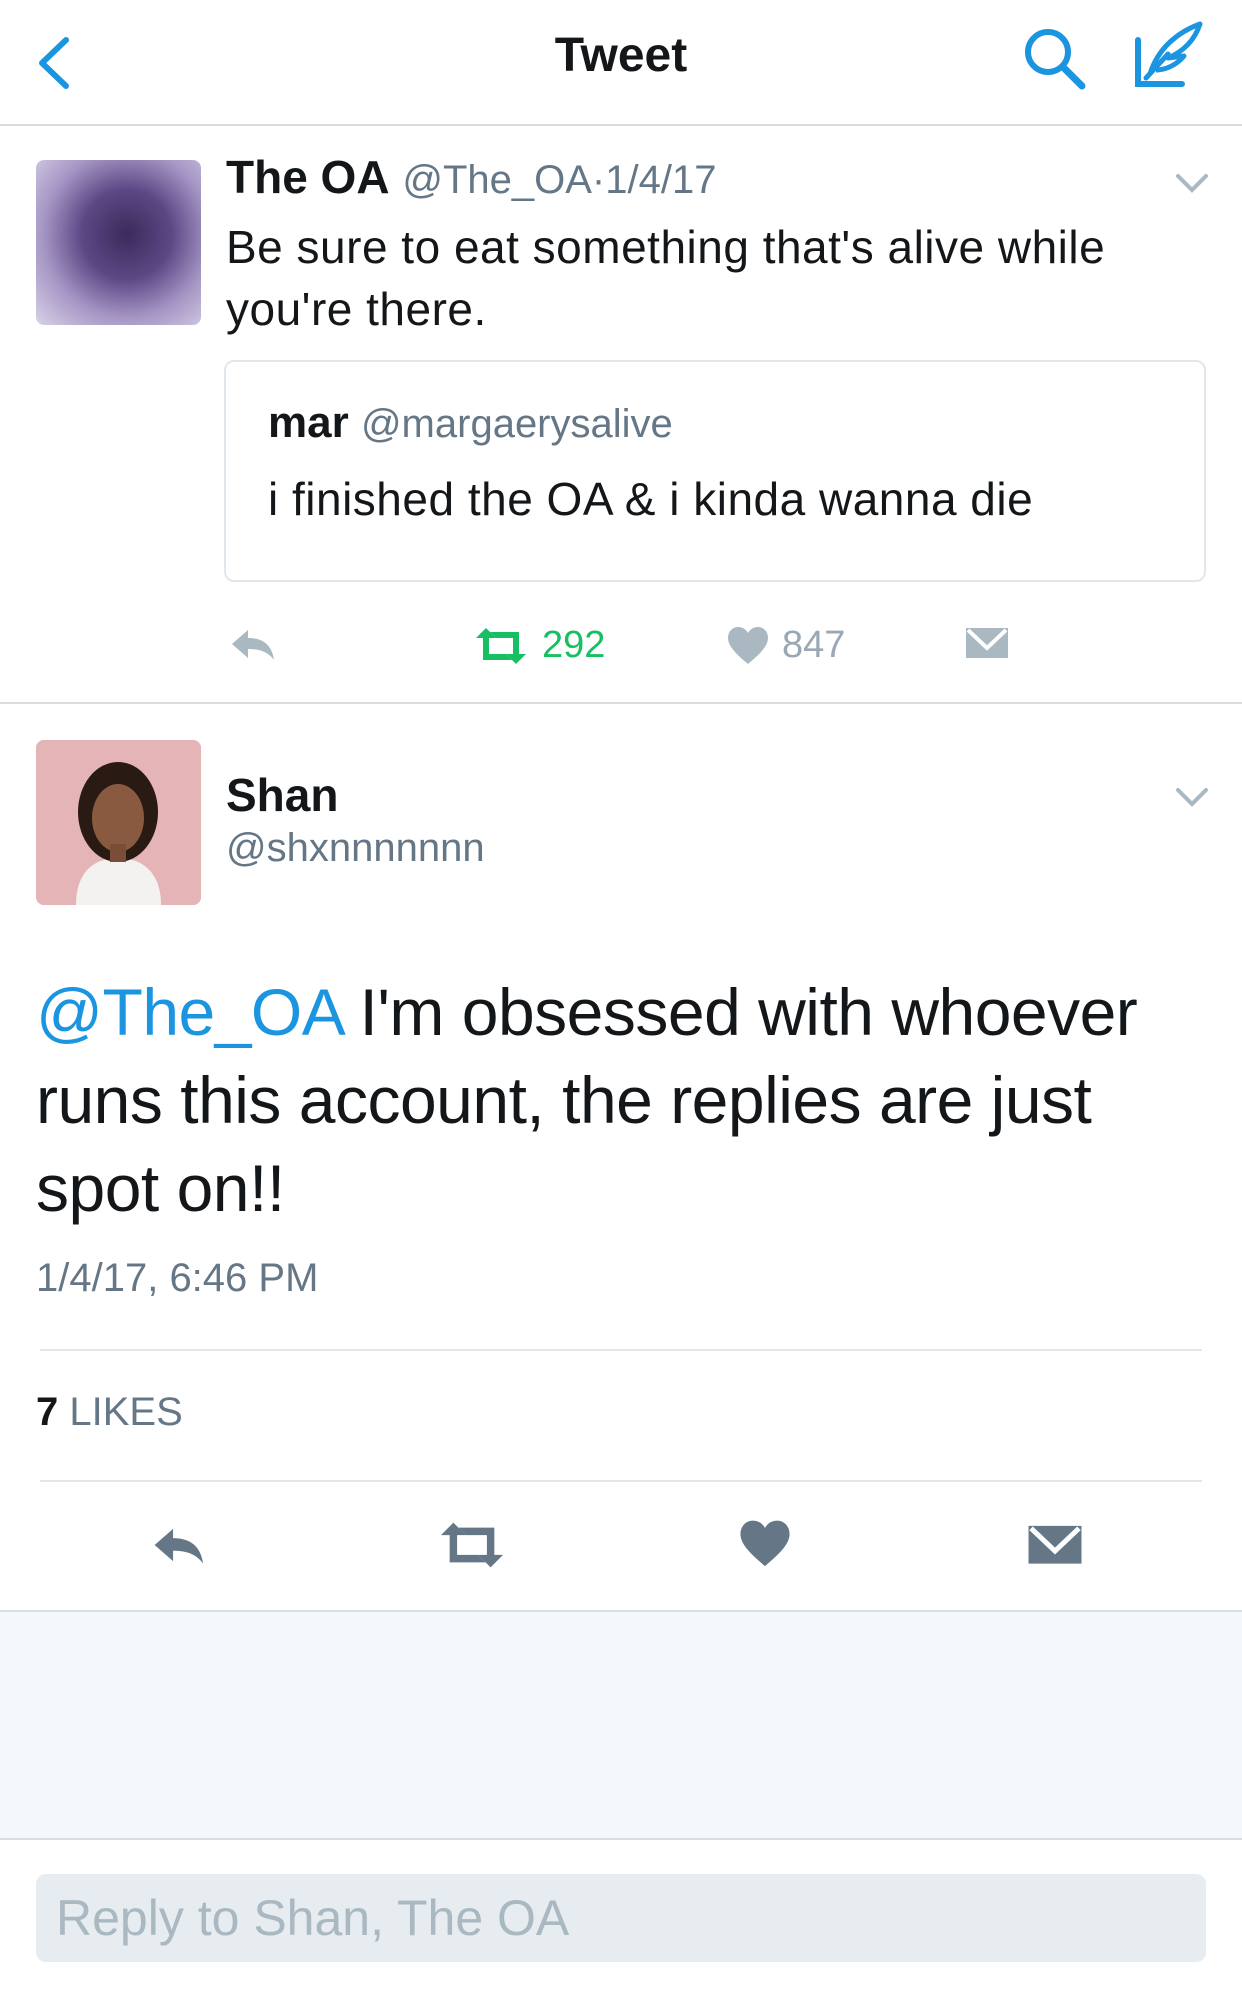 This screenshot has width=1242, height=2010. I want to click on search-icon, so click(1055, 59).